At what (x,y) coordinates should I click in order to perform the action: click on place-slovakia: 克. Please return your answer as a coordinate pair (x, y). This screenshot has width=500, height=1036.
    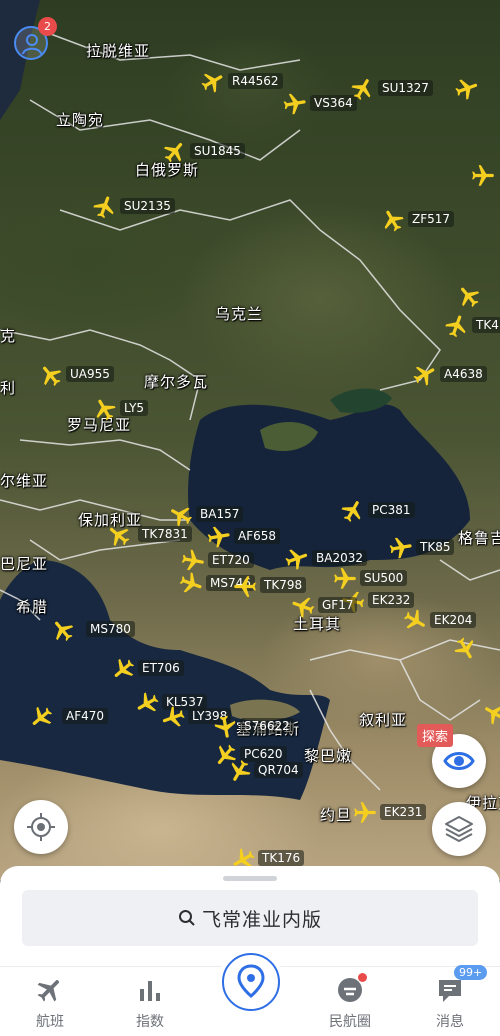
    Looking at the image, I should click on (8, 336).